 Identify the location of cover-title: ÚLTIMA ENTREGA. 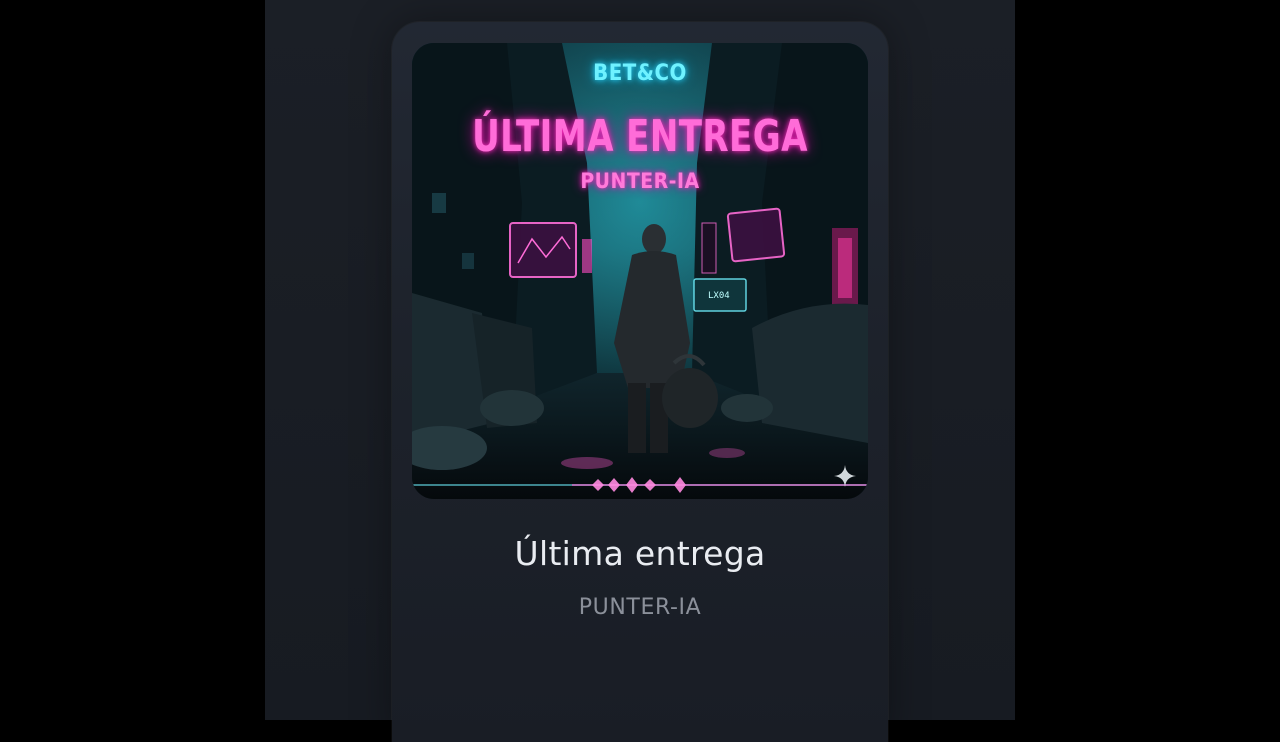
(640, 136).